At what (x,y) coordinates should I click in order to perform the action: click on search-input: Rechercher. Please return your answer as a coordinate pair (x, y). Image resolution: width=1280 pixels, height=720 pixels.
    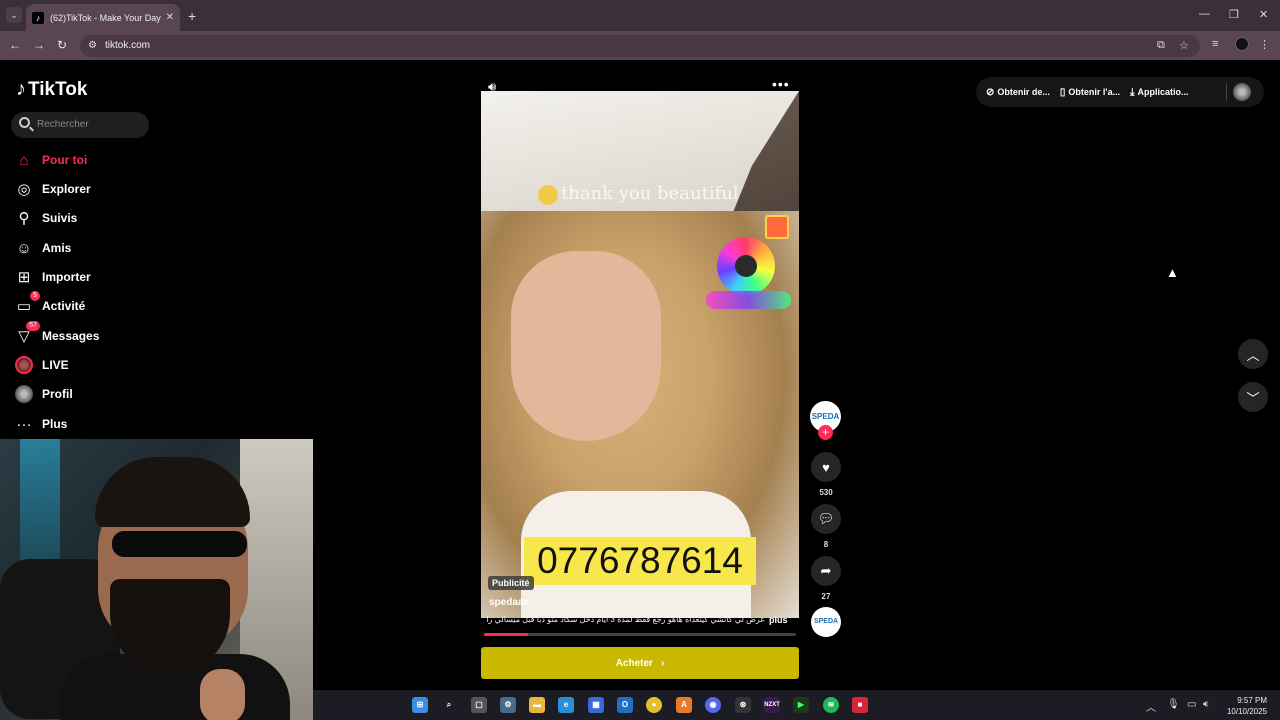
    Looking at the image, I should click on (80, 125).